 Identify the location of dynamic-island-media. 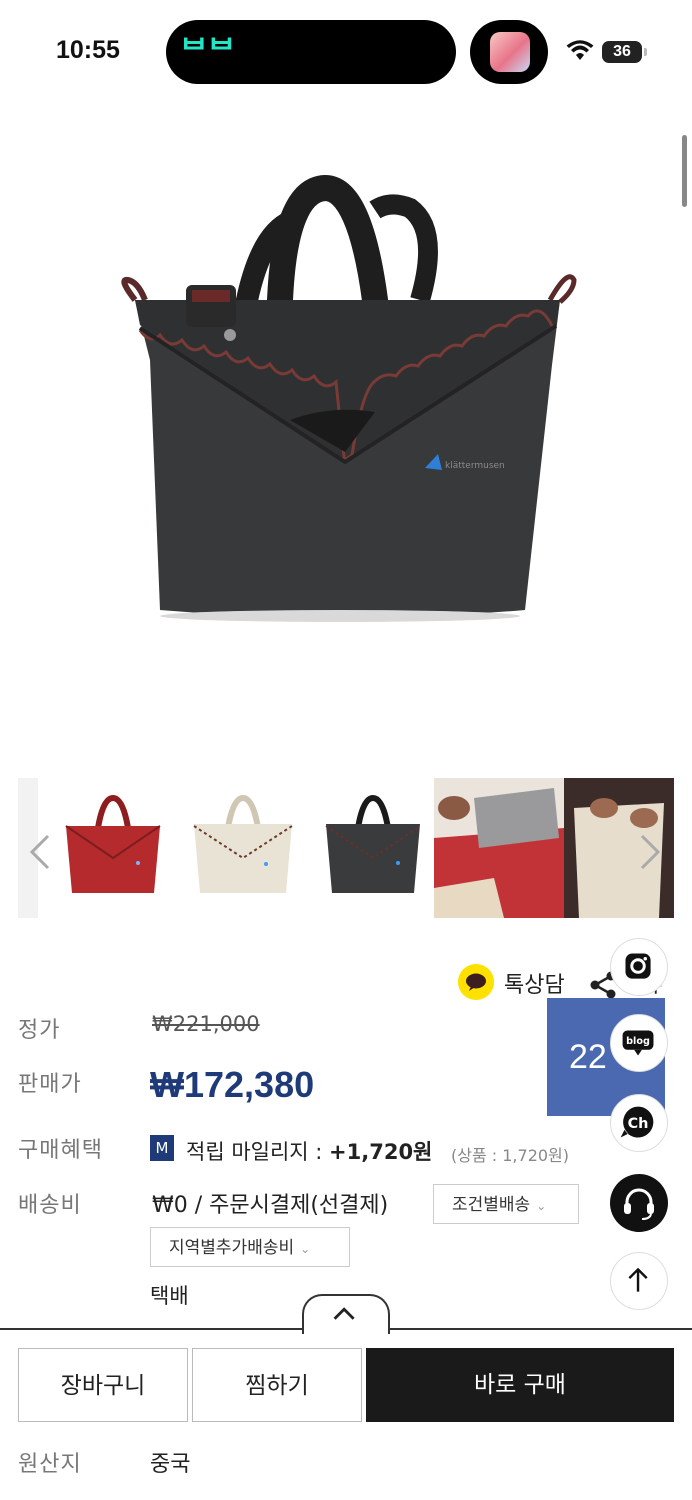
(509, 52).